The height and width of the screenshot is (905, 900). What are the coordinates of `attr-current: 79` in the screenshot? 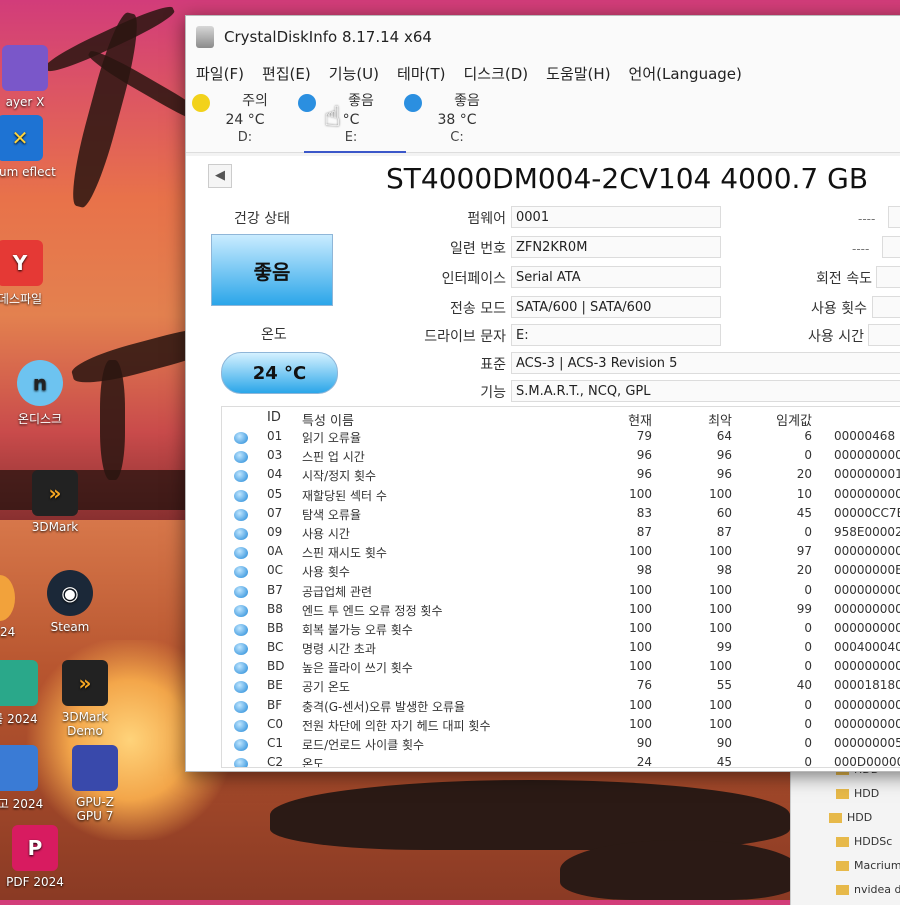 It's located at (644, 436).